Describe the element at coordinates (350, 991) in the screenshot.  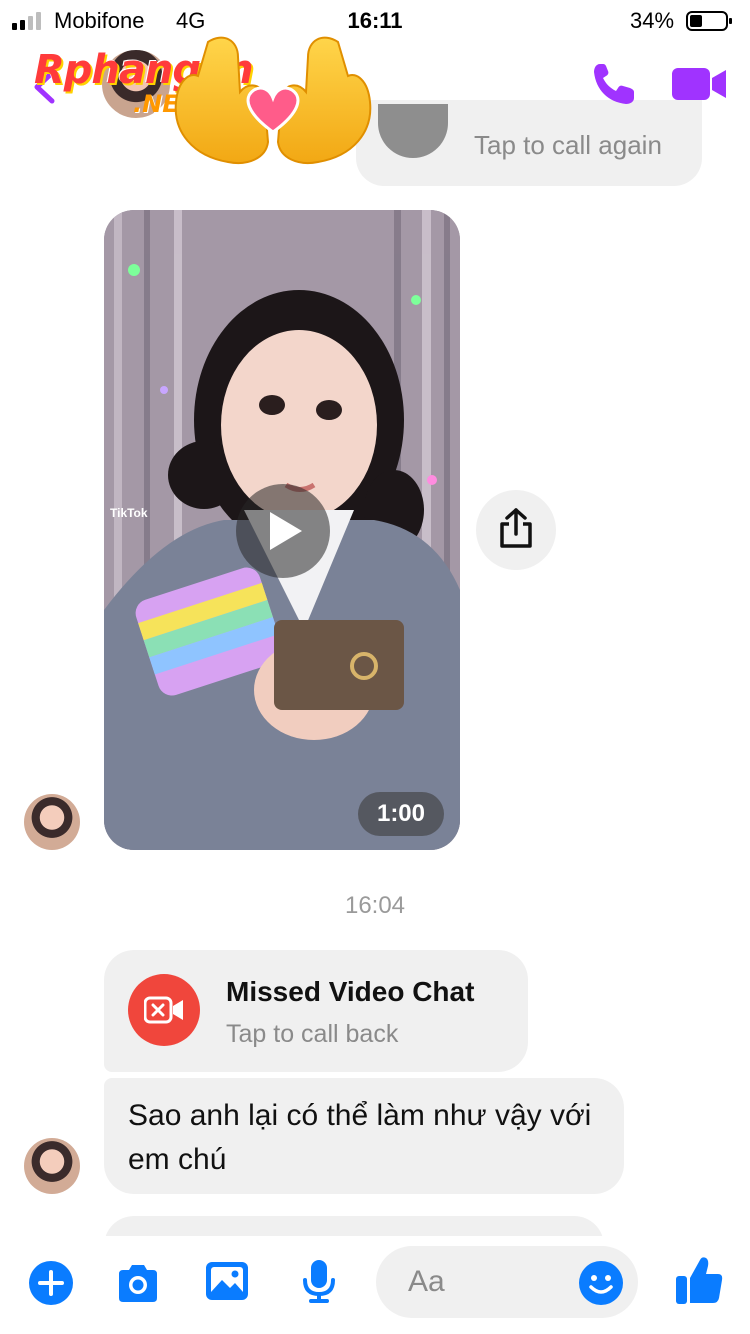
I see `missed-call-title: Missed Video Chat` at that location.